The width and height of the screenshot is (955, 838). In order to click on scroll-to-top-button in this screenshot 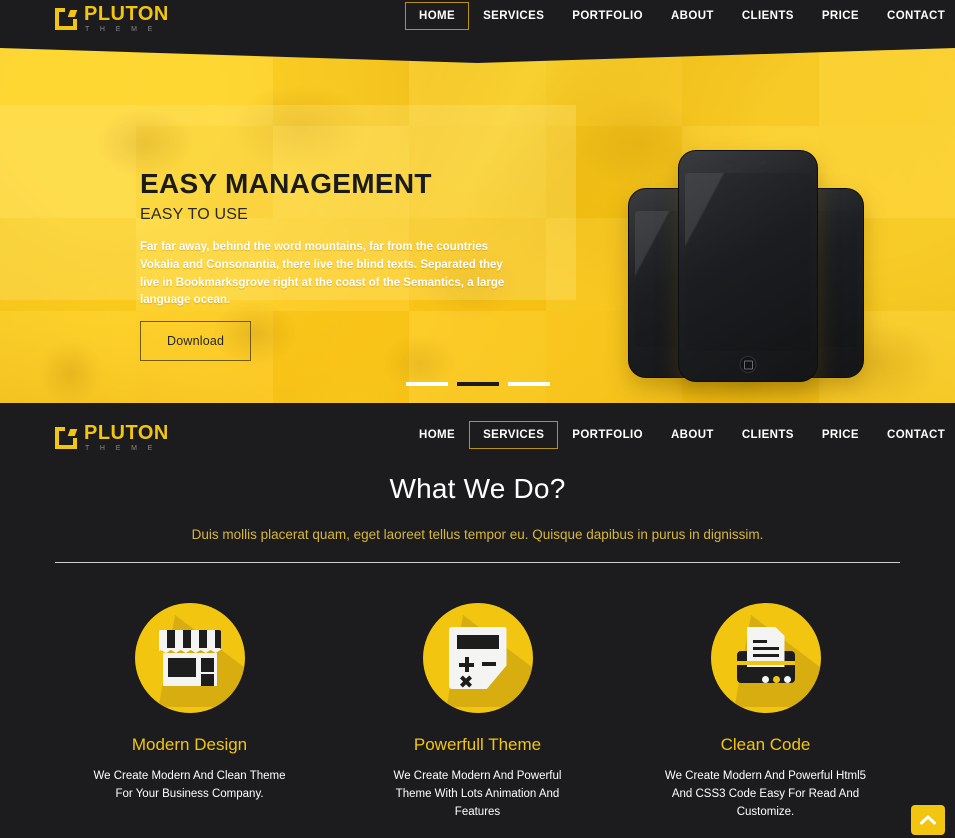, I will do `click(928, 820)`.